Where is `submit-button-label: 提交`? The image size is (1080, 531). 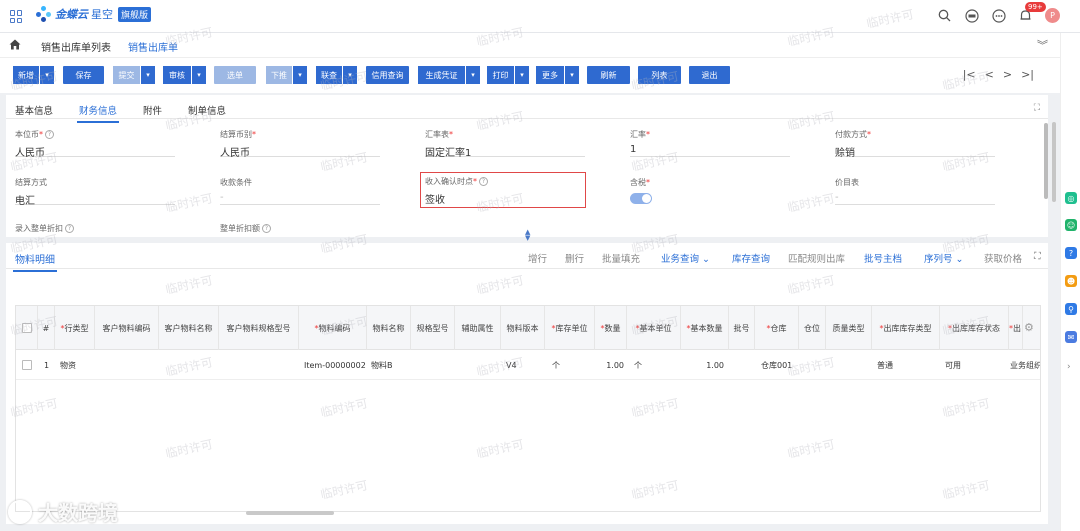
submit-button-label: 提交 is located at coordinates (126, 75).